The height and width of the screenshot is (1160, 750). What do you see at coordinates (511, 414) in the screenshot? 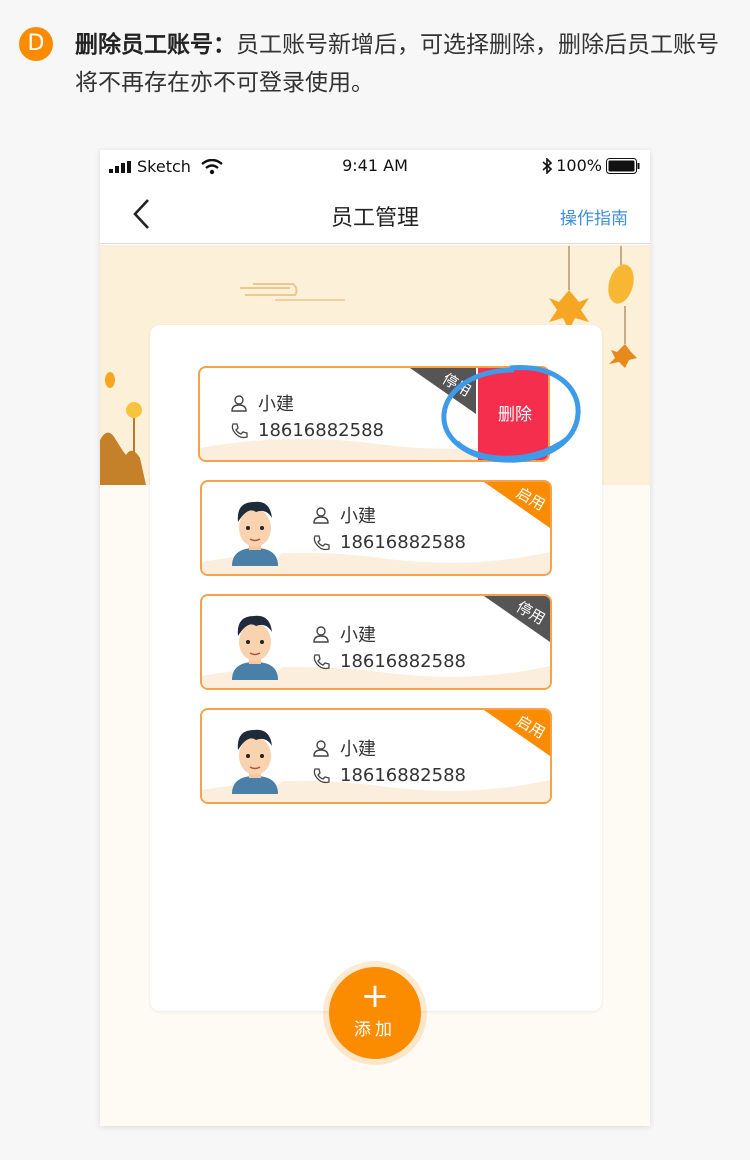
I see `highlight-circle` at bounding box center [511, 414].